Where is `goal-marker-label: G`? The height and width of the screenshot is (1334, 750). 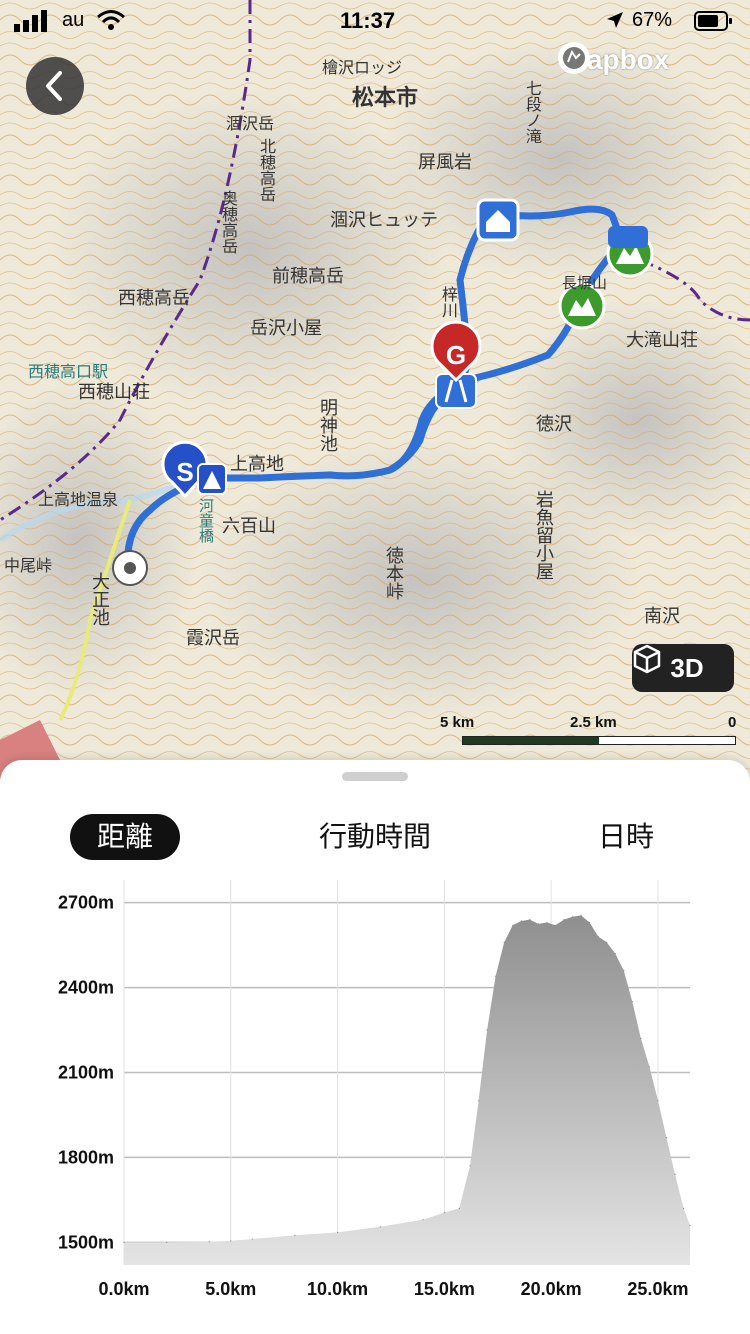 goal-marker-label: G is located at coordinates (456, 355).